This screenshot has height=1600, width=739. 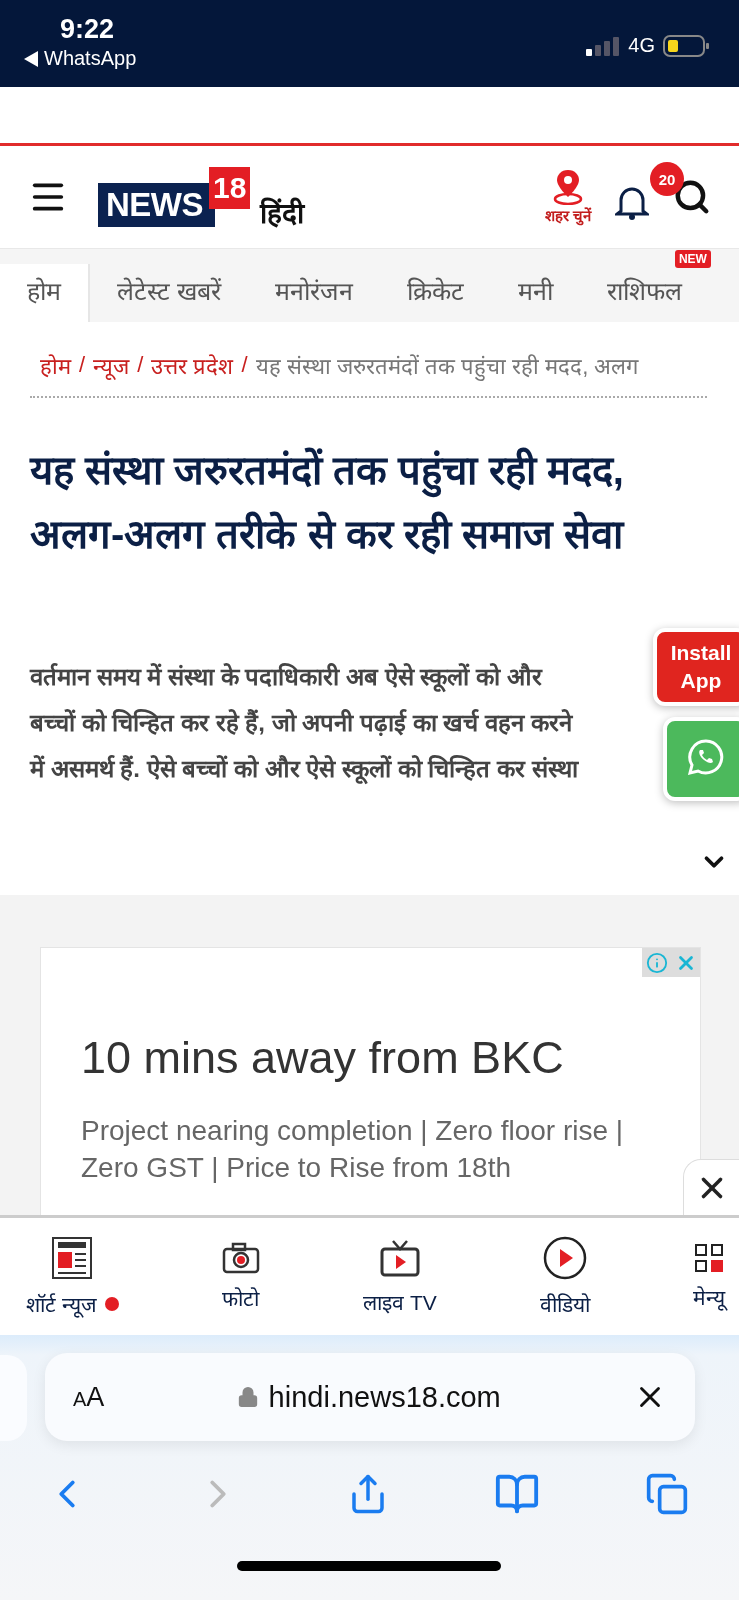 I want to click on nav-label: फोटो, so click(x=241, y=1298).